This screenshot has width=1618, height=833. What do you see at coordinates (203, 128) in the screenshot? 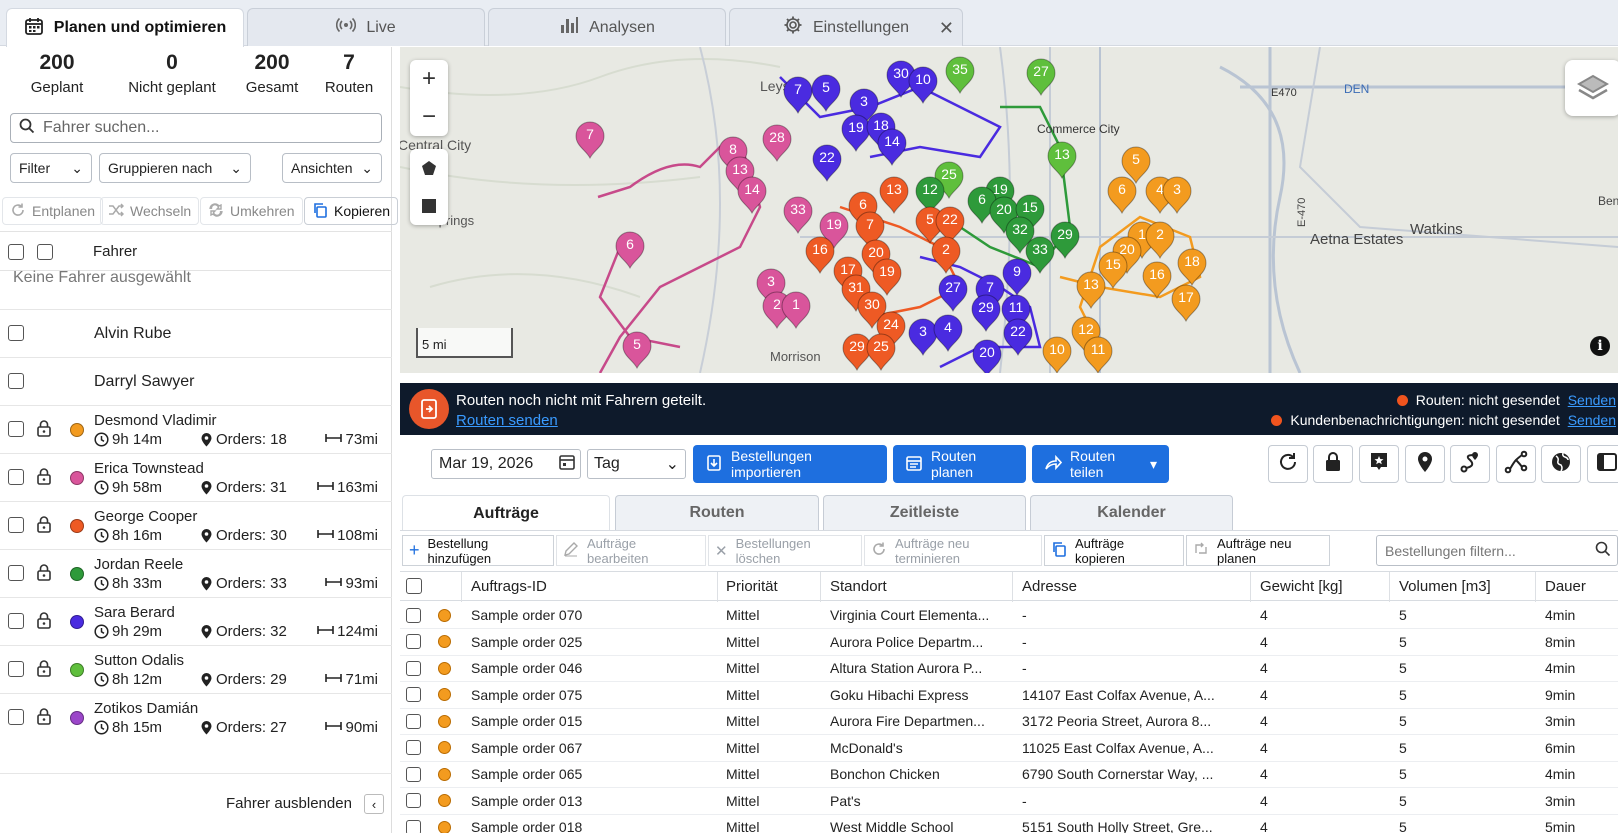
I see `search-input` at bounding box center [203, 128].